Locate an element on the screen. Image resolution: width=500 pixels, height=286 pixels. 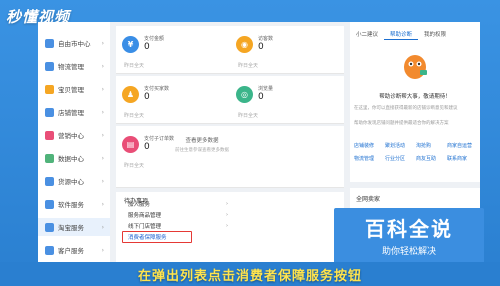
right-tabs: 小二建议 帮助诊断 我的权限 is located at coordinates (415, 34).